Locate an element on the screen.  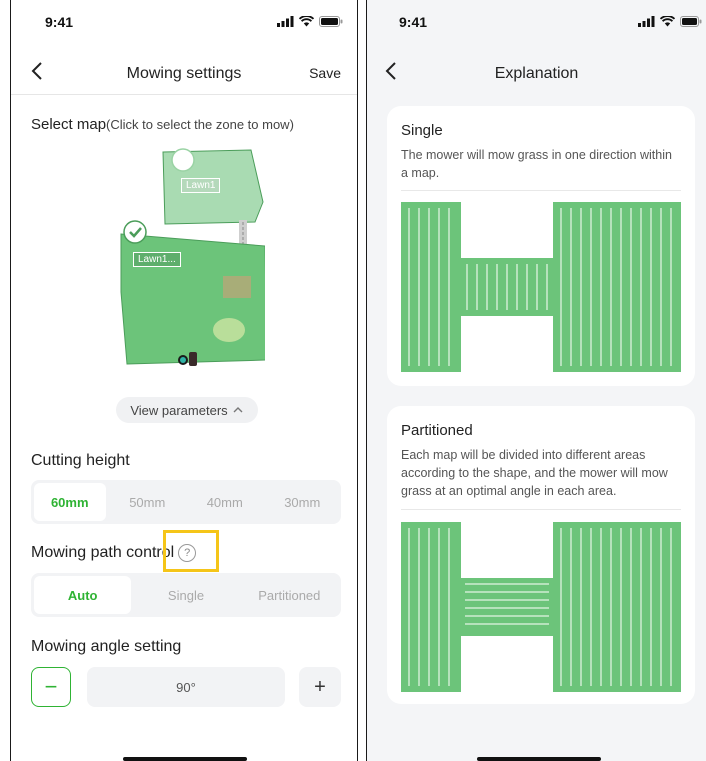
partitioned-title: Partitioned is located at coordinates (437, 430).